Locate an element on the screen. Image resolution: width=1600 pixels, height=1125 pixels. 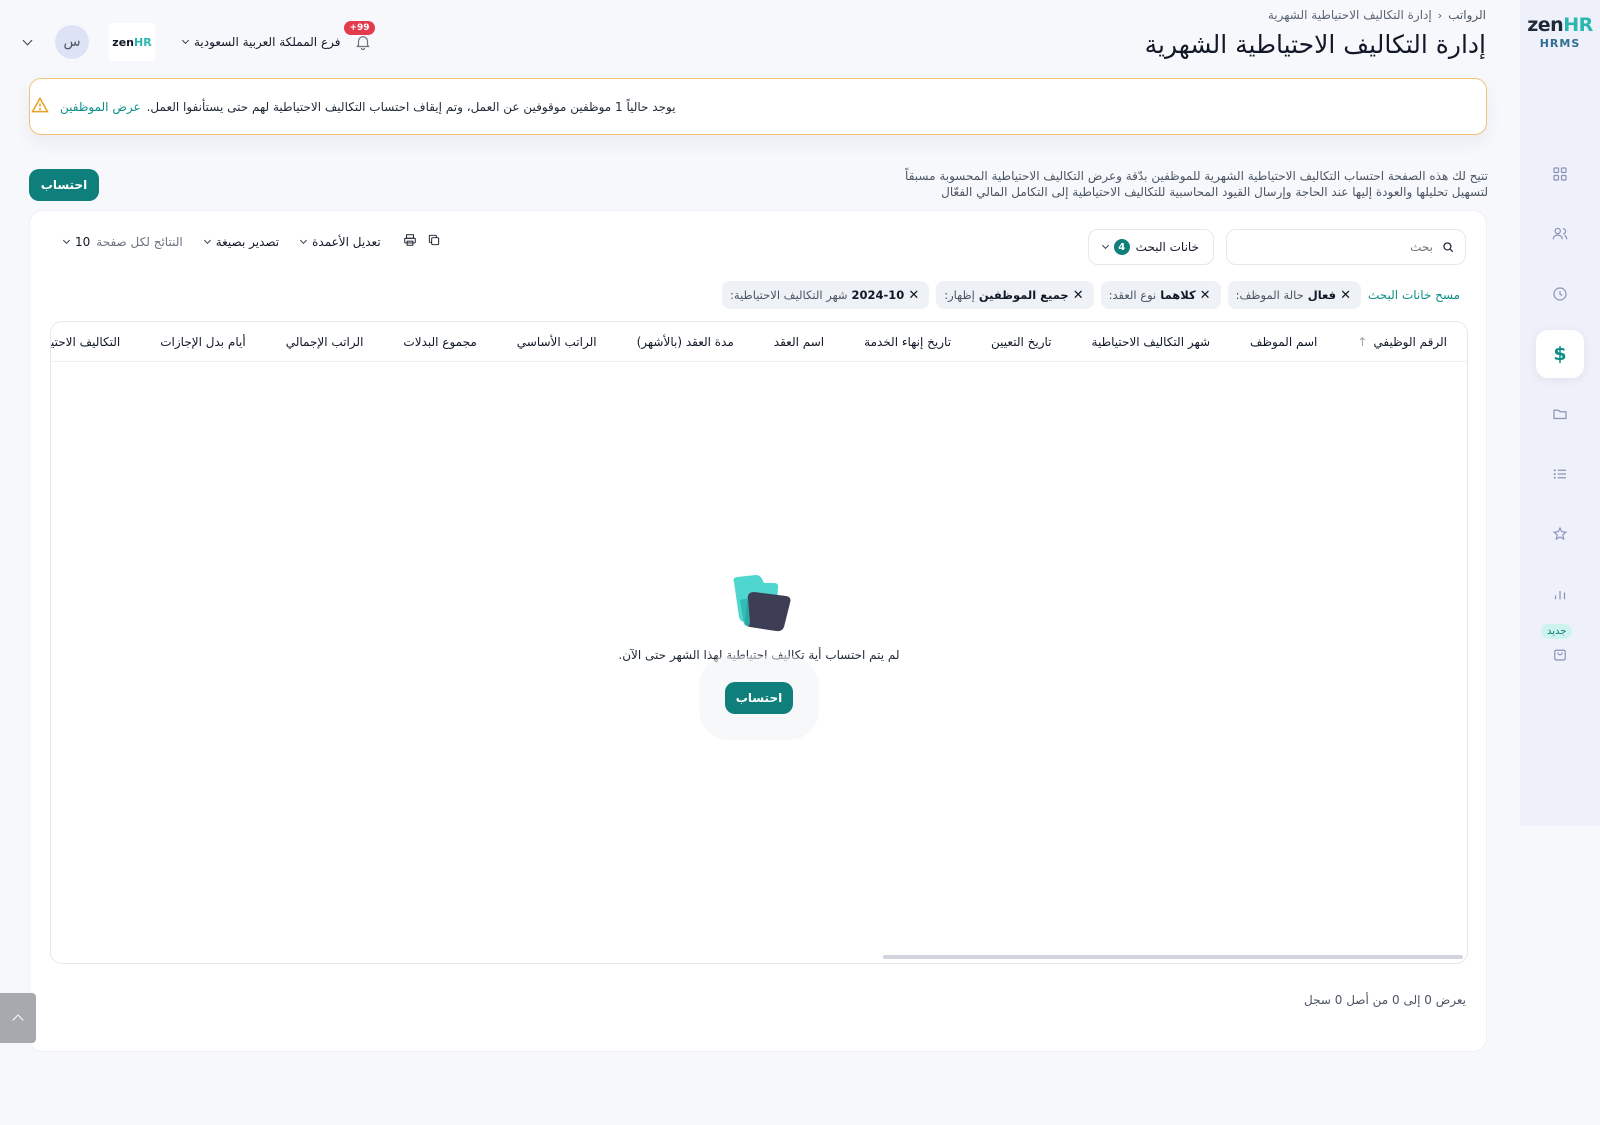
sidebar-item-reports is located at coordinates (1560, 594).